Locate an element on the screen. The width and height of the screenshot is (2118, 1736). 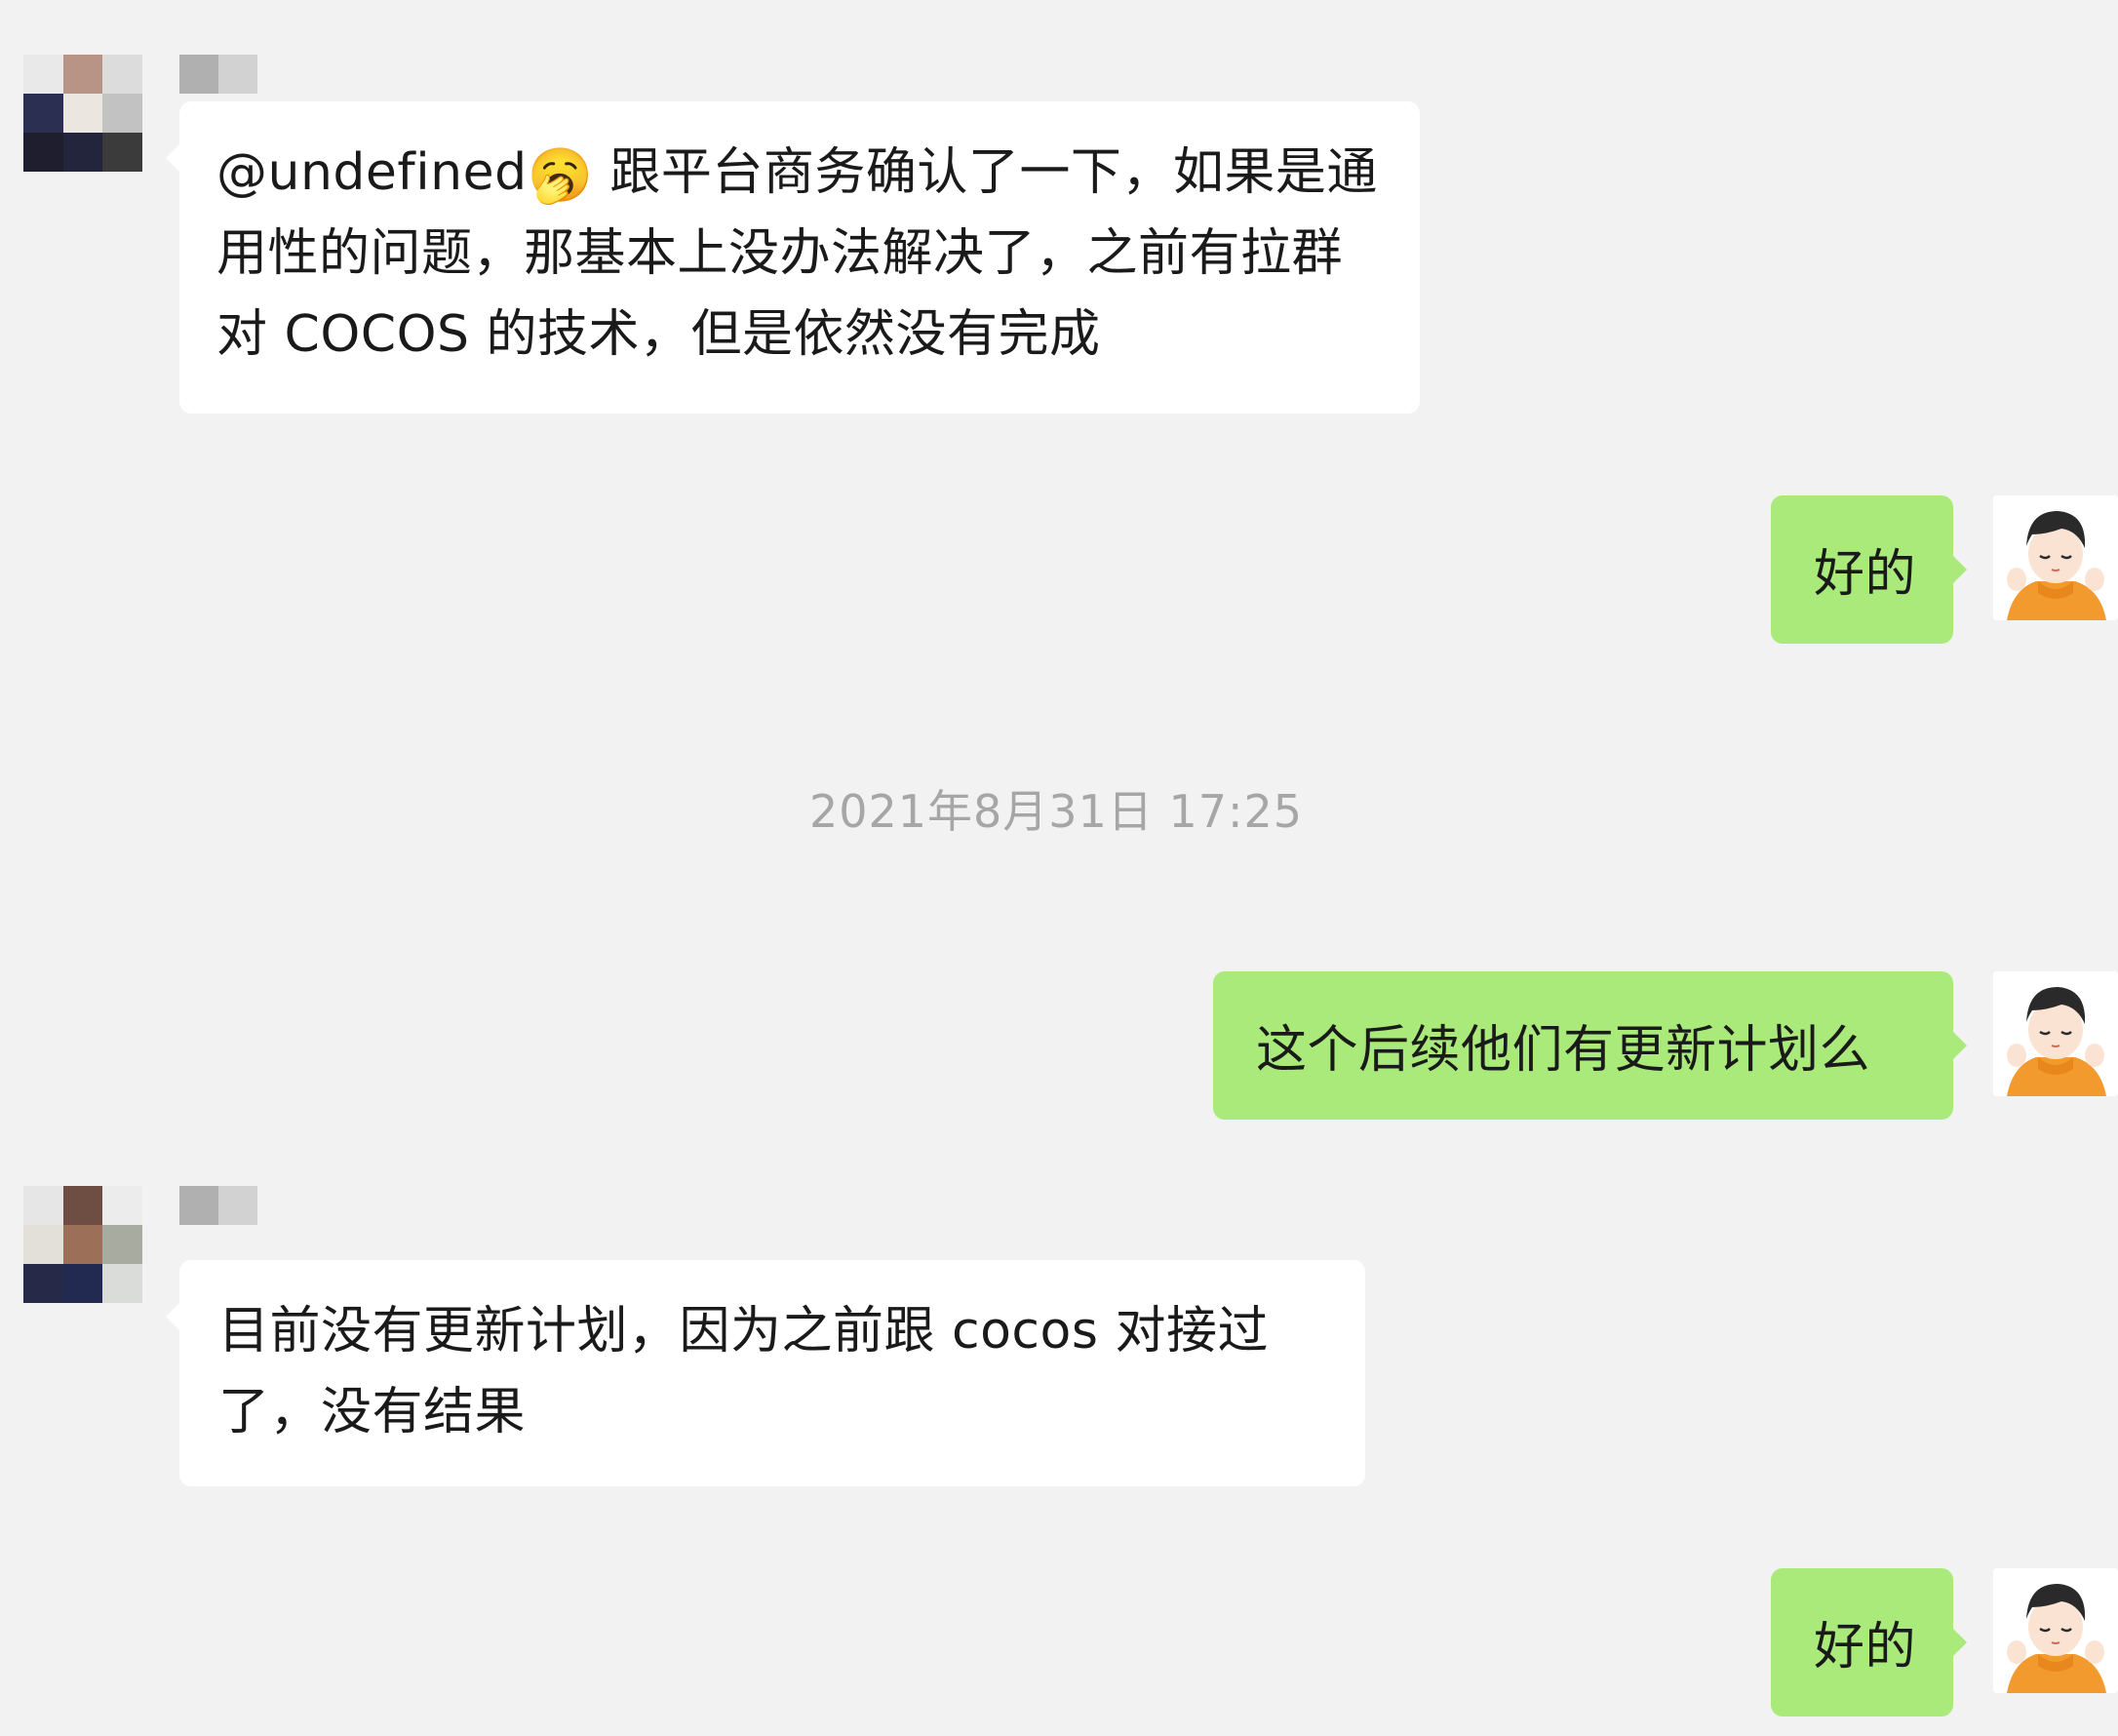
message-text: 这个后续他们有更新计划么 is located at coordinates (1563, 1050).